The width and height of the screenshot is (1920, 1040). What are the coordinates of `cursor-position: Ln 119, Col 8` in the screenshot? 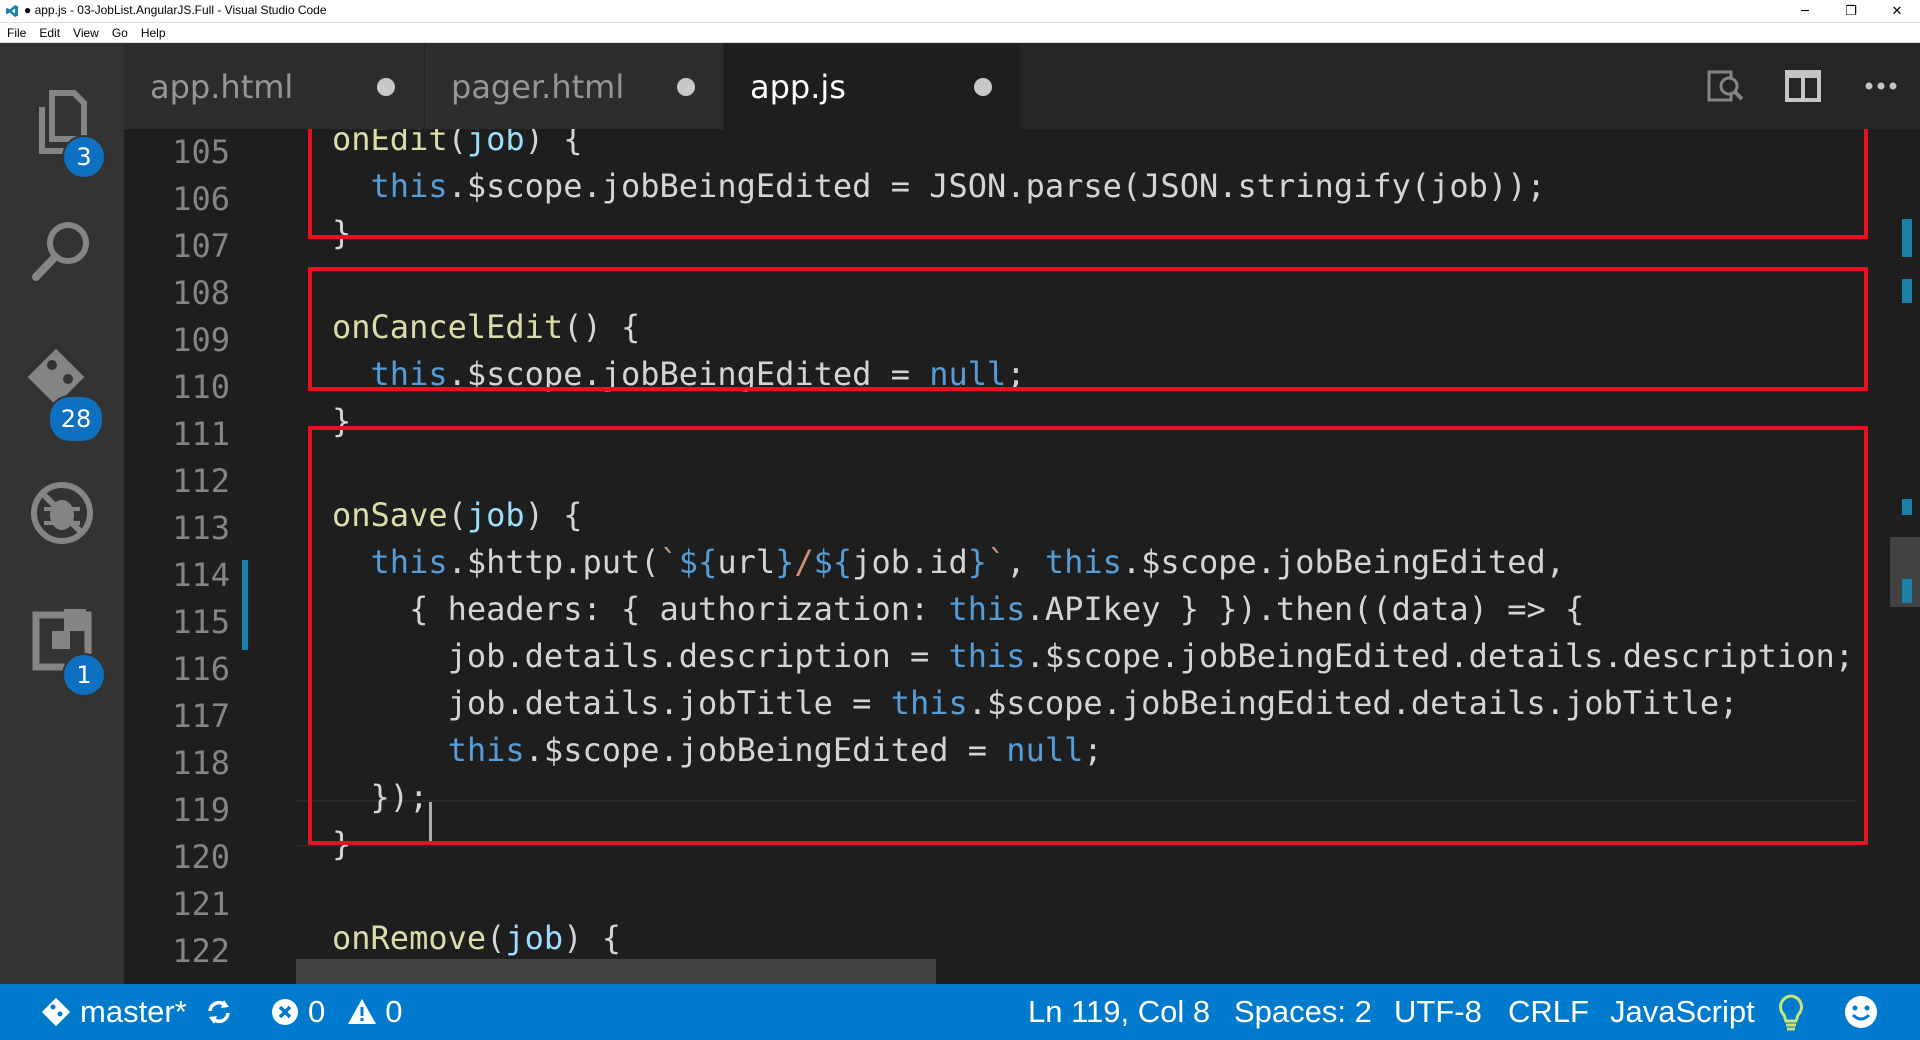 It's located at (1119, 1012).